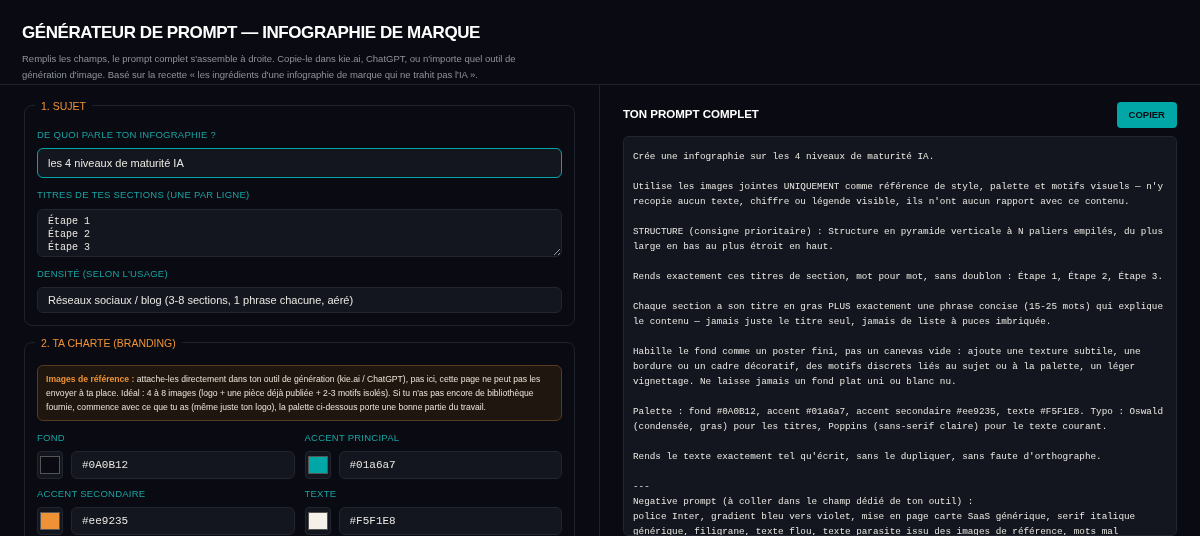 This screenshot has height=536, width=1200. What do you see at coordinates (127, 135) in the screenshot?
I see `field-label: DE QUOI PARLE TON INFOGRAPHIE ?` at bounding box center [127, 135].